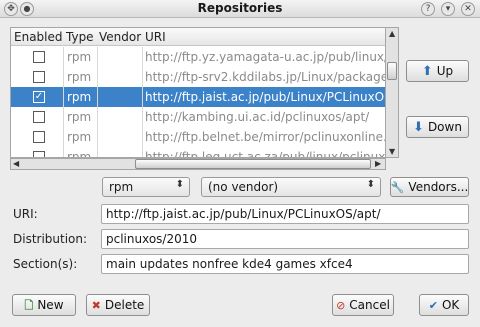  I want to click on move-down-button: ⬇ Down, so click(437, 127).